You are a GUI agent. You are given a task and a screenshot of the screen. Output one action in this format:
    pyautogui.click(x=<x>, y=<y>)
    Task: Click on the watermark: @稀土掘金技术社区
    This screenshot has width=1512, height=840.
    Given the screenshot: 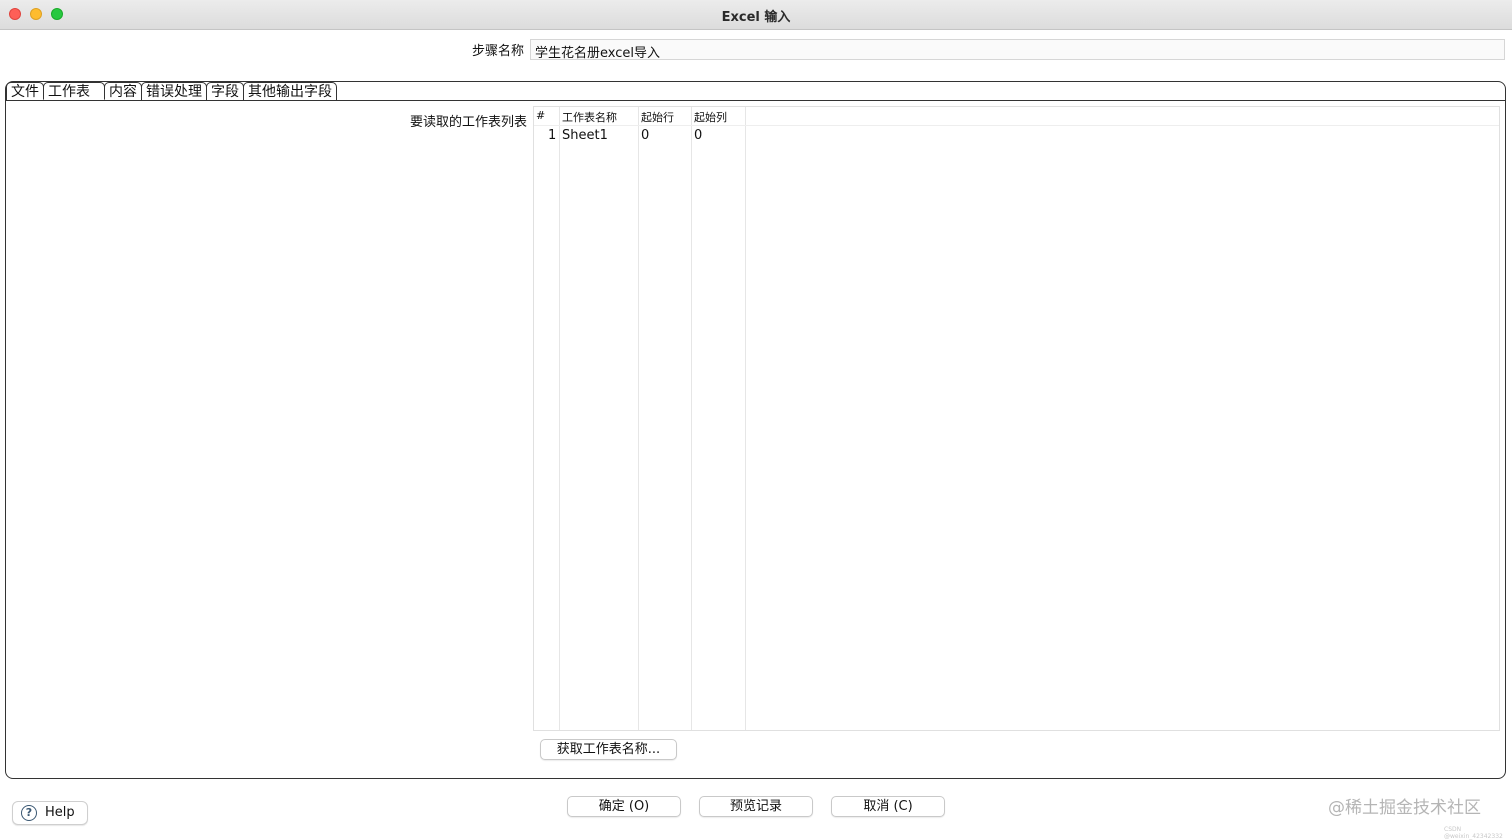 What is the action you would take?
    pyautogui.click(x=1404, y=808)
    